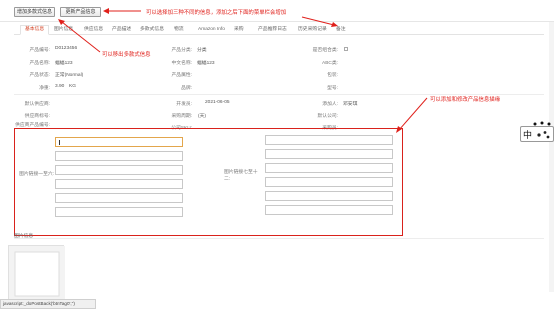 This screenshot has width=554, height=309. What do you see at coordinates (181, 116) in the screenshot?
I see `purchase-period-label: 采购周期:` at bounding box center [181, 116].